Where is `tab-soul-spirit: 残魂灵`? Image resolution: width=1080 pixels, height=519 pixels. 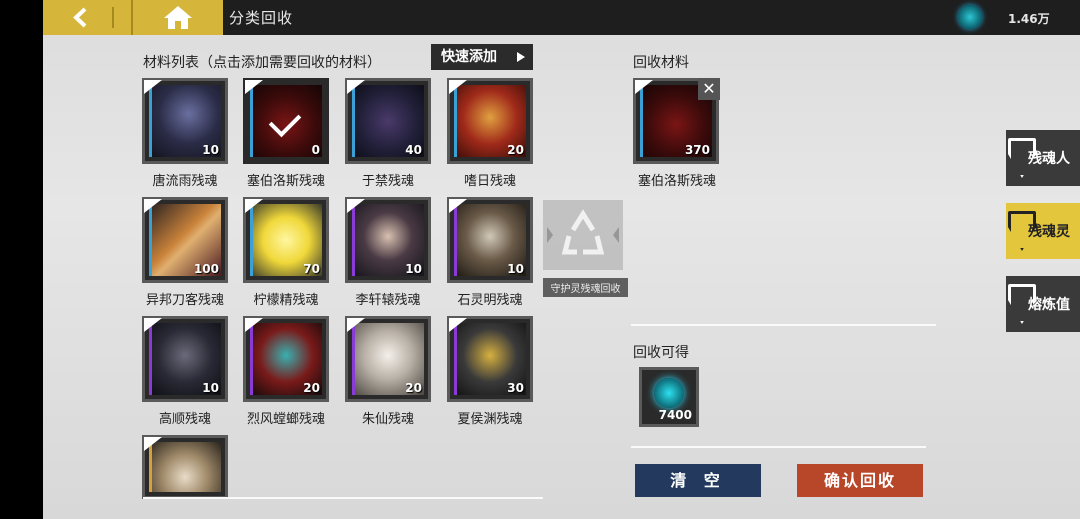
tab-soul-spirit: 残魂灵 is located at coordinates (1043, 231).